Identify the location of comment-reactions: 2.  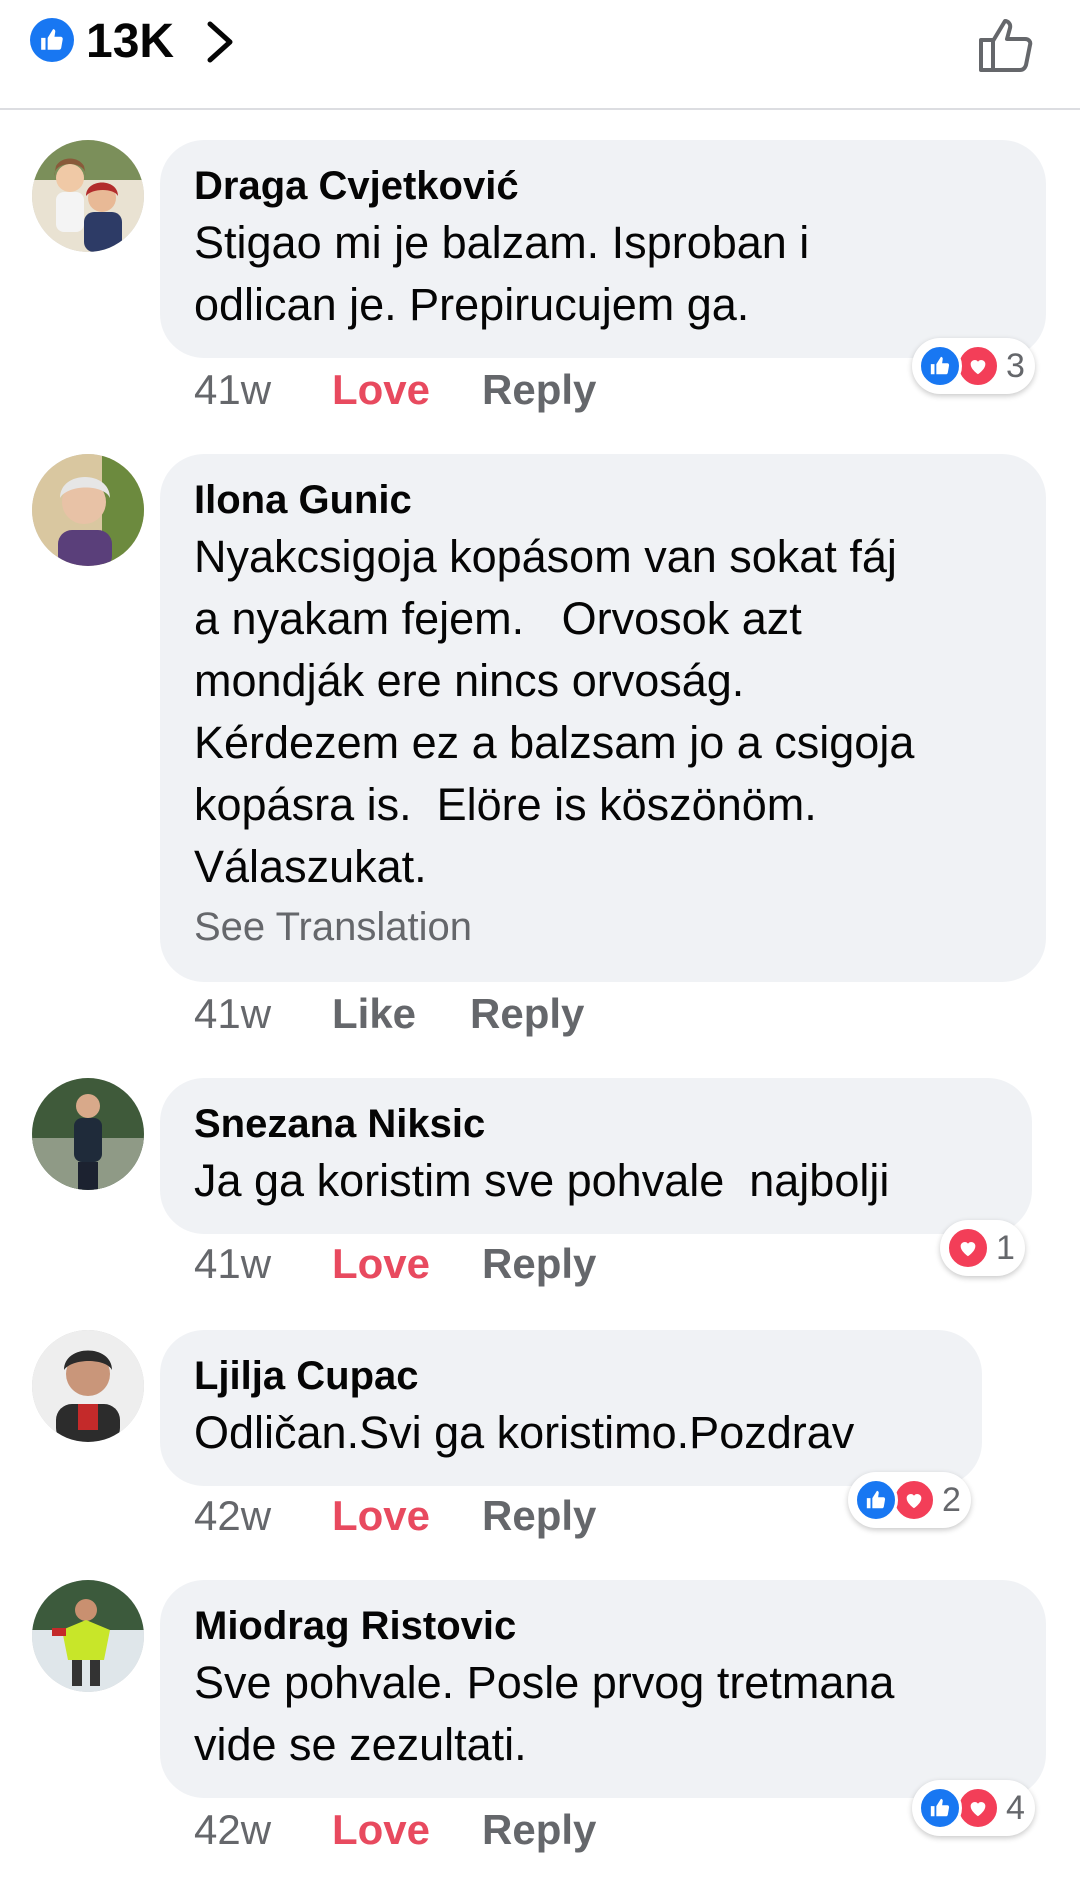
(909, 1500).